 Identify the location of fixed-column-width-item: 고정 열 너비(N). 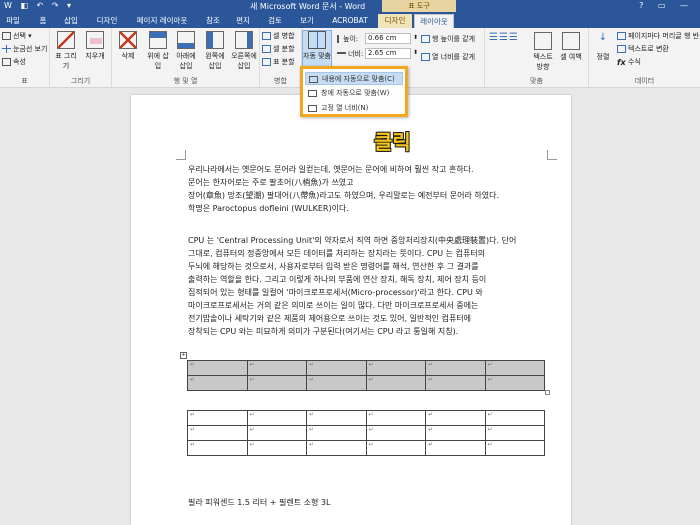
(354, 108).